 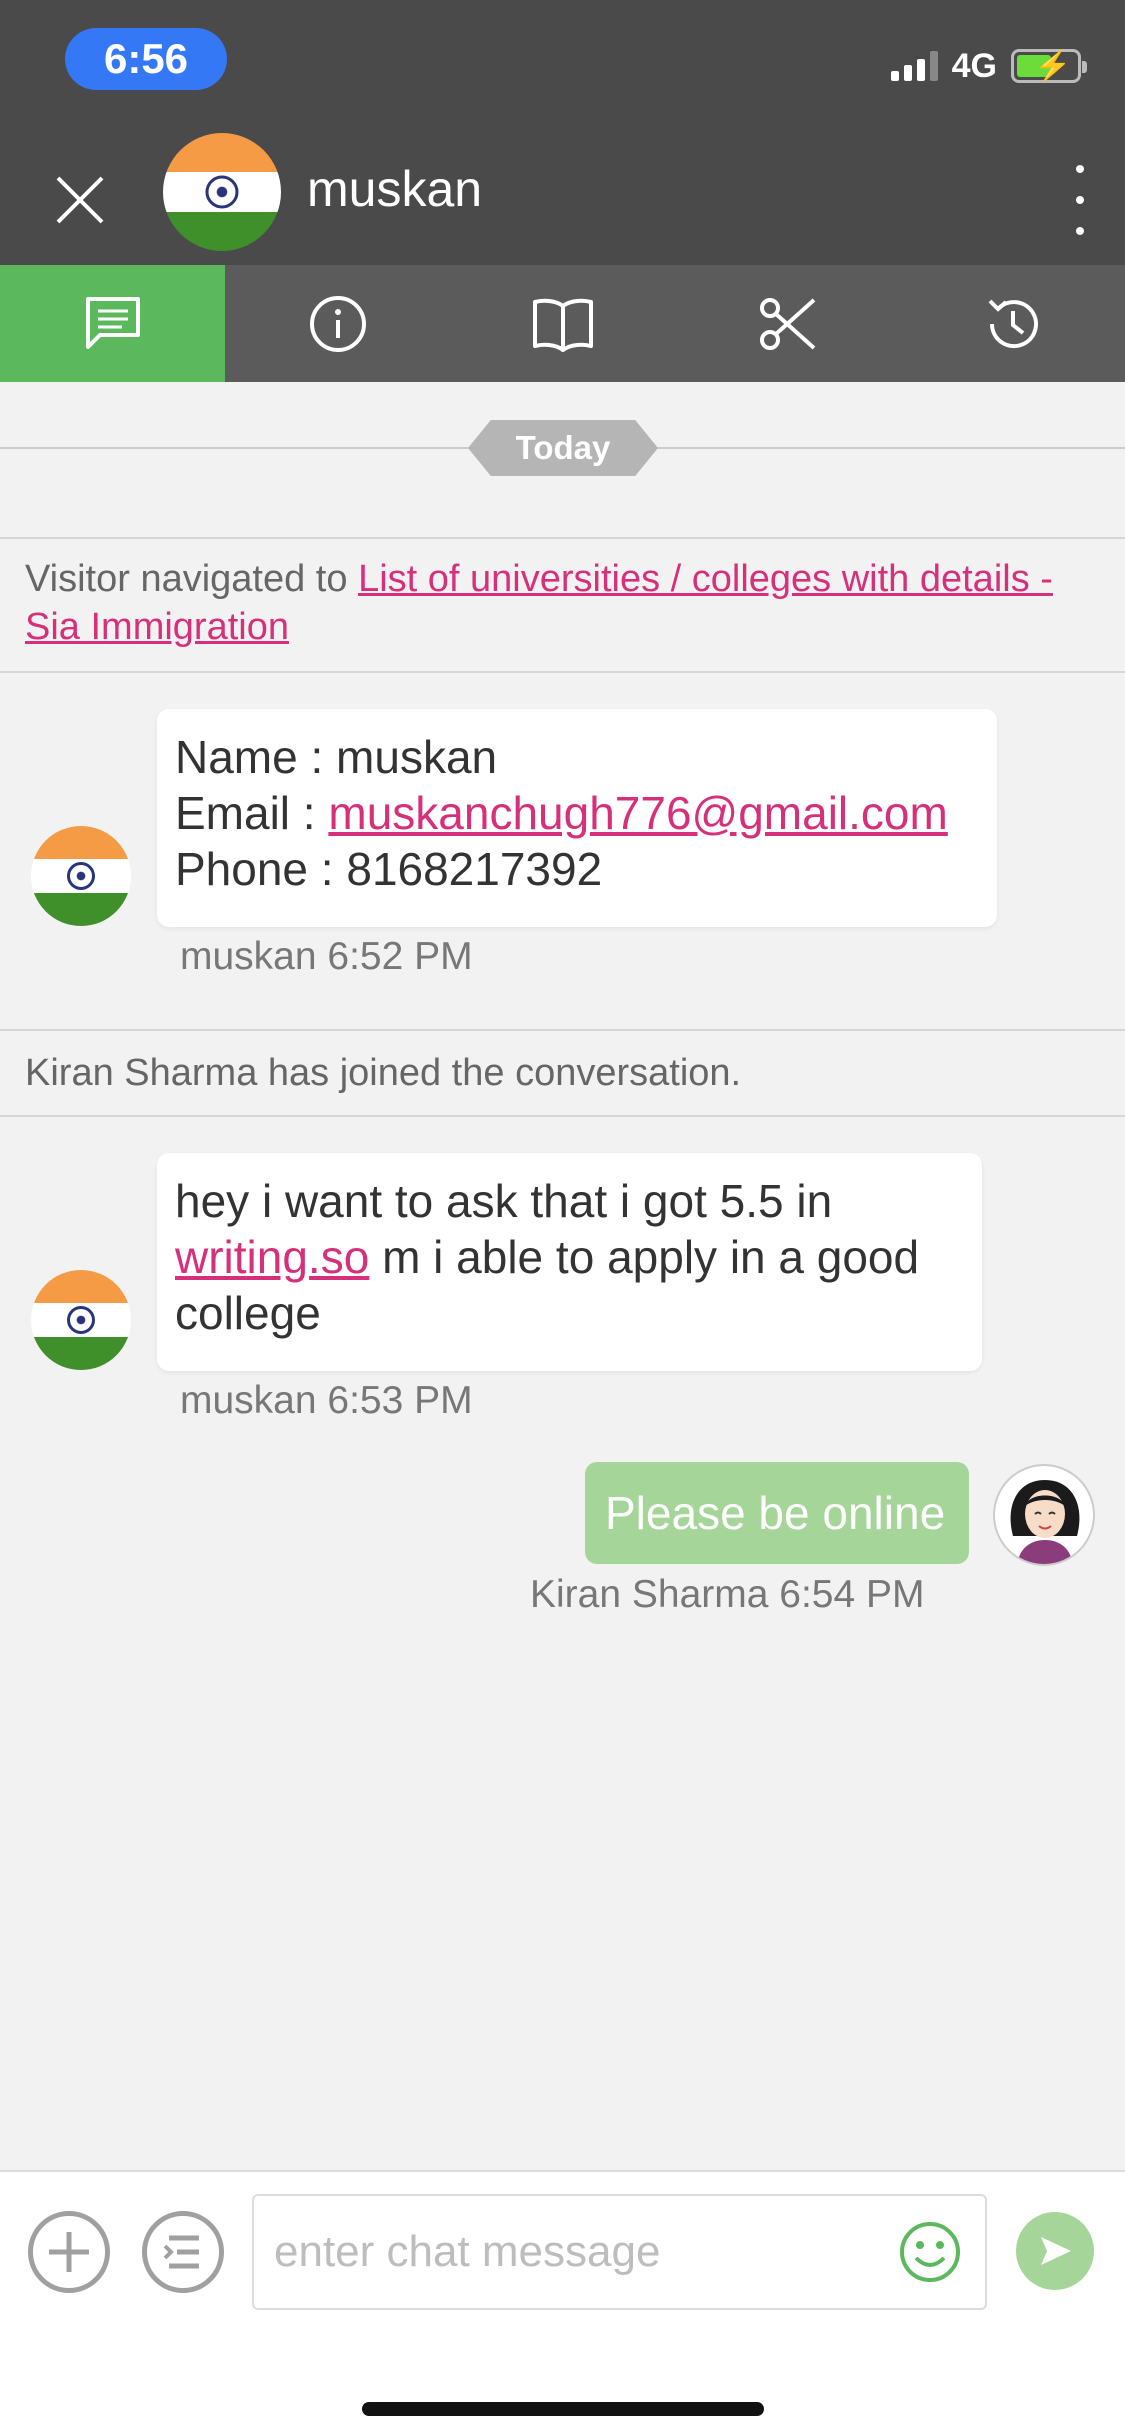 I want to click on smiley-icon, so click(x=930, y=2252).